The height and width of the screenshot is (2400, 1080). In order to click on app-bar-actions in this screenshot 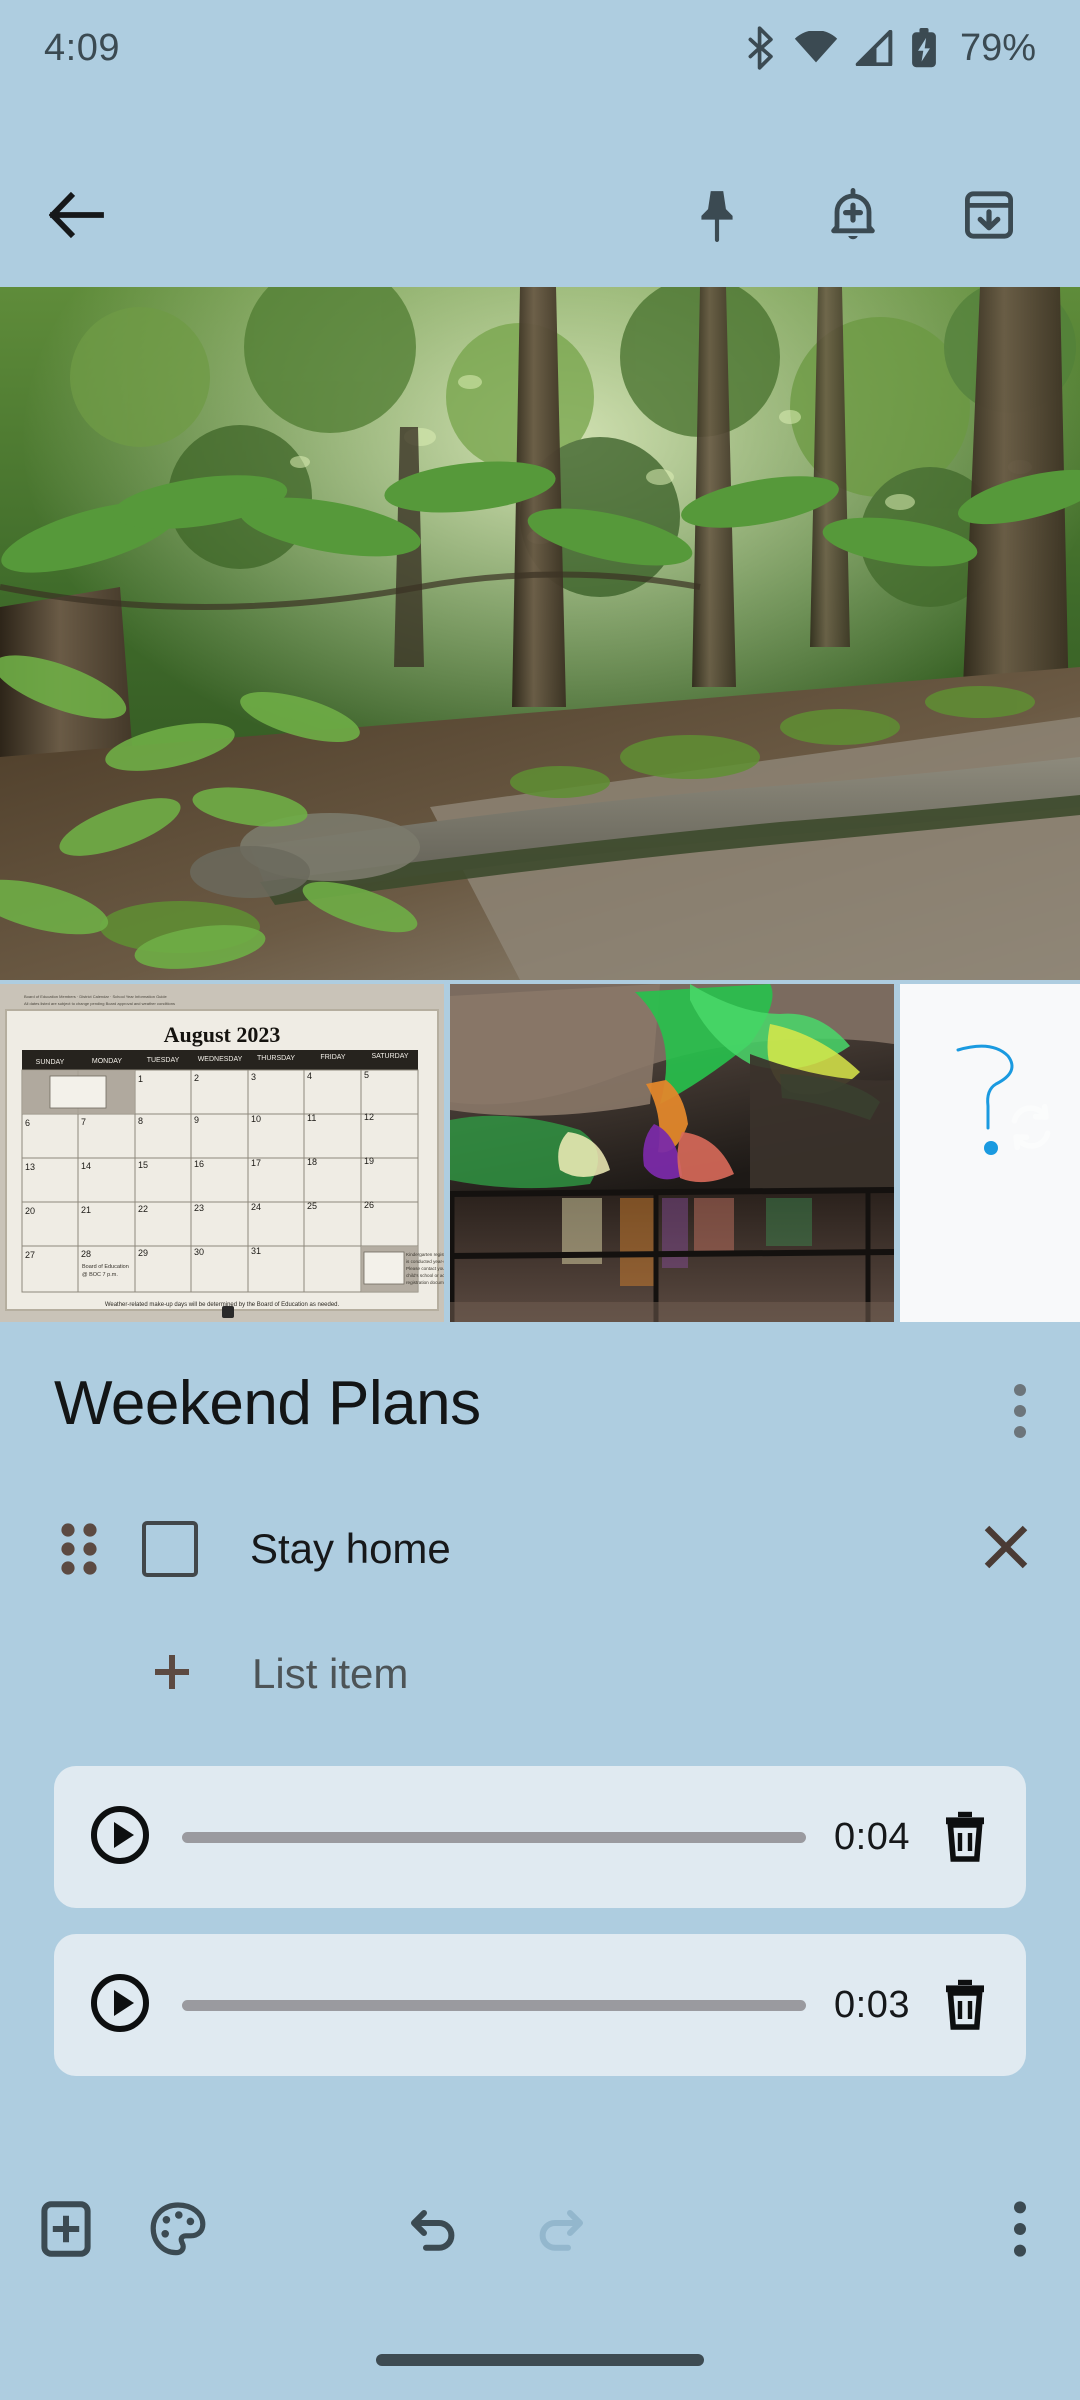, I will do `click(860, 215)`.